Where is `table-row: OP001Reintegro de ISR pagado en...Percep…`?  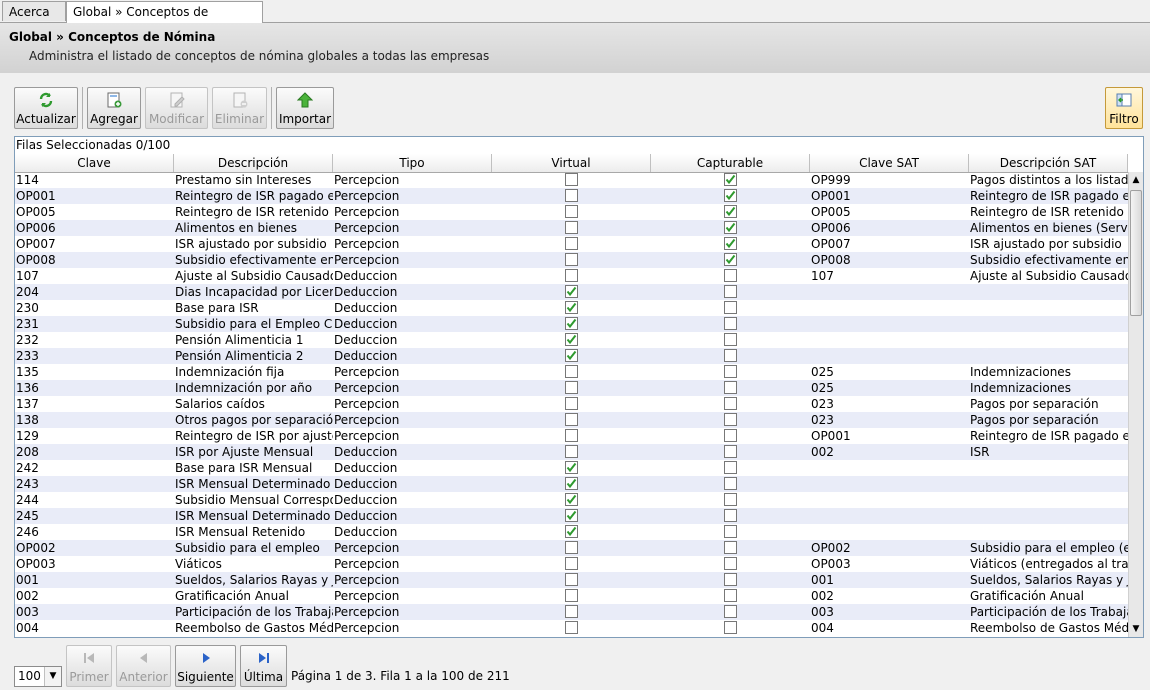 table-row: OP001Reintegro de ISR pagado en...Percep… is located at coordinates (571, 196).